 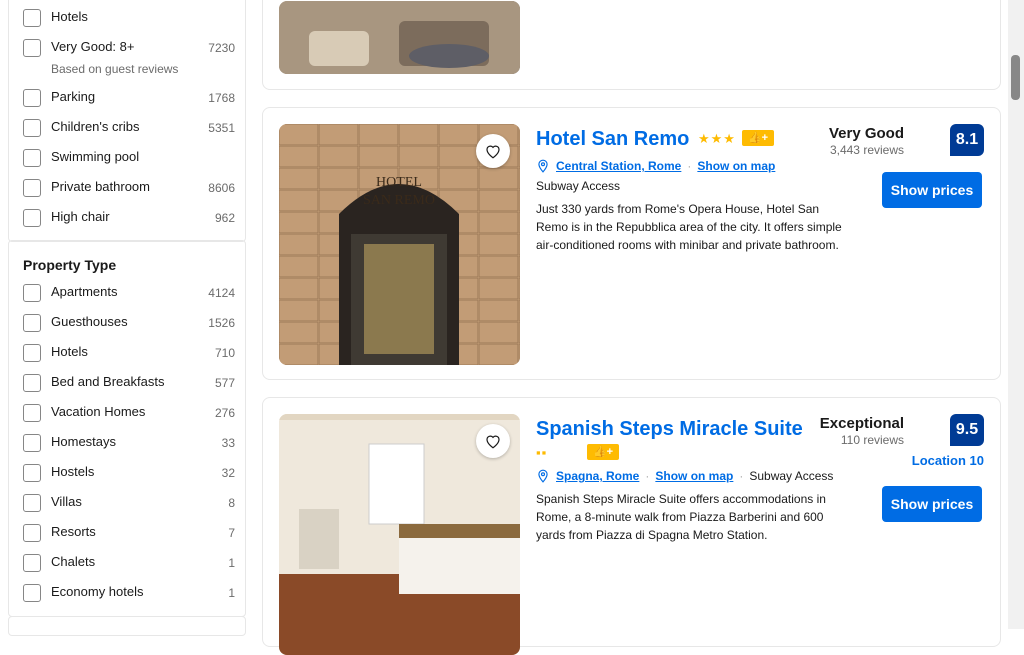 What do you see at coordinates (129, 563) in the screenshot?
I see `filter-row: Chalets 1` at bounding box center [129, 563].